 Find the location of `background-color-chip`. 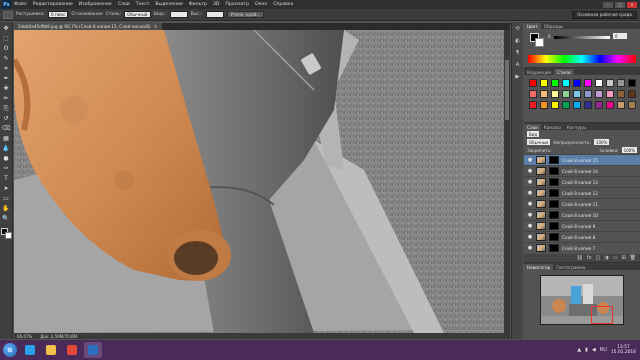

background-color-chip is located at coordinates (539, 42).